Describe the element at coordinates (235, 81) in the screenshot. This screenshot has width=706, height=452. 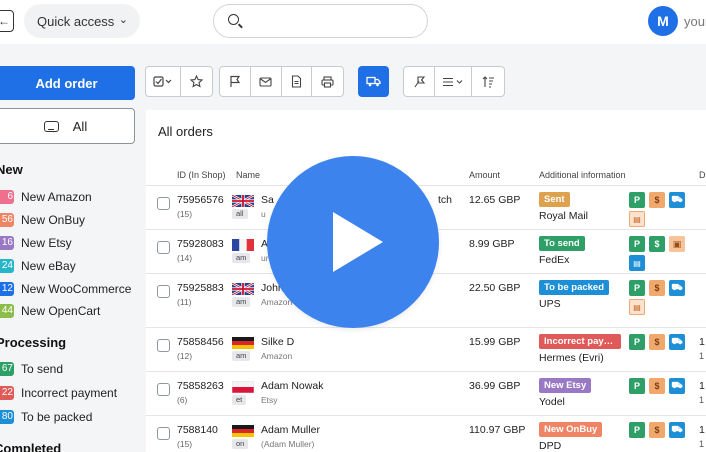
I see `flag-button` at that location.